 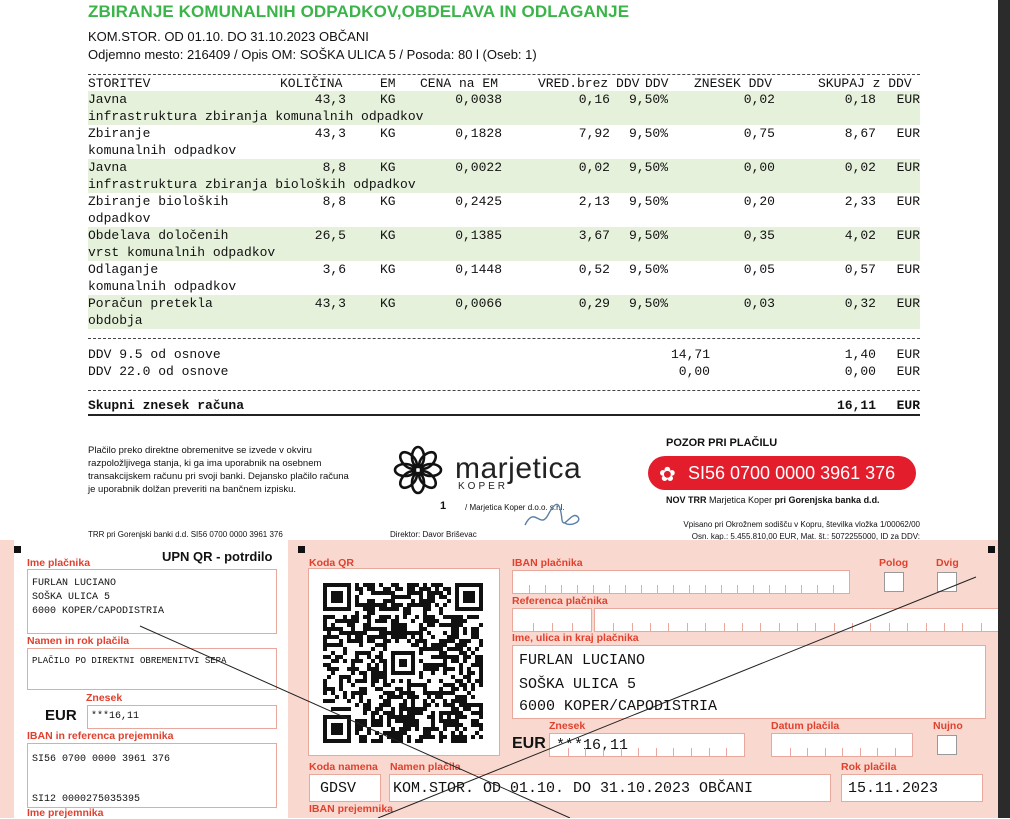 I want to click on total-currency: EUR, so click(x=908, y=405).